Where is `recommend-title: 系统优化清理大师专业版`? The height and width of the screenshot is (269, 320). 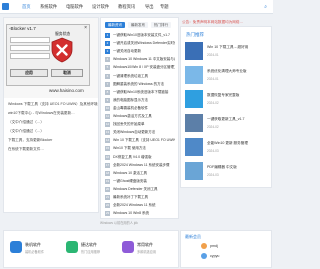
recommend-title: 系统优化清理大师专业版 is located at coordinates (237, 71).